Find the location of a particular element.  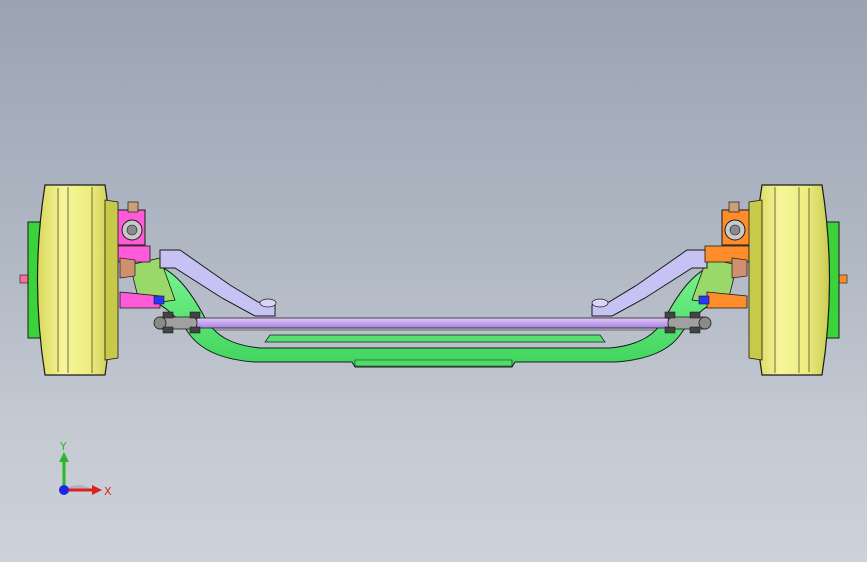

x-axis-label: X is located at coordinates (108, 491).